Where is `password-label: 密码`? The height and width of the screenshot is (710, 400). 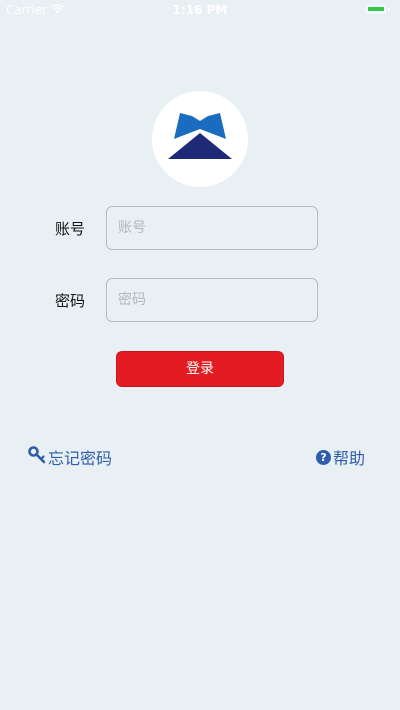 password-label: 密码 is located at coordinates (70, 301).